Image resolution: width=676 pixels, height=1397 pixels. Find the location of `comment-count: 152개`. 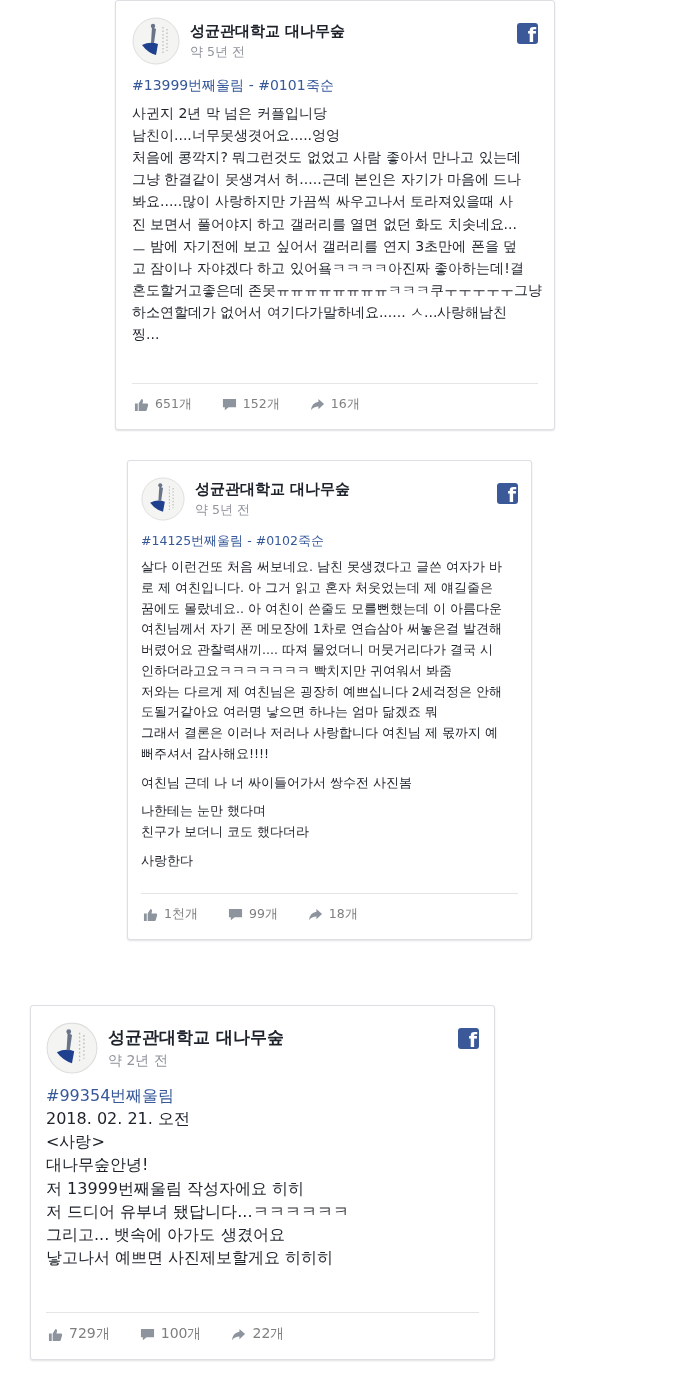

comment-count: 152개 is located at coordinates (261, 404).